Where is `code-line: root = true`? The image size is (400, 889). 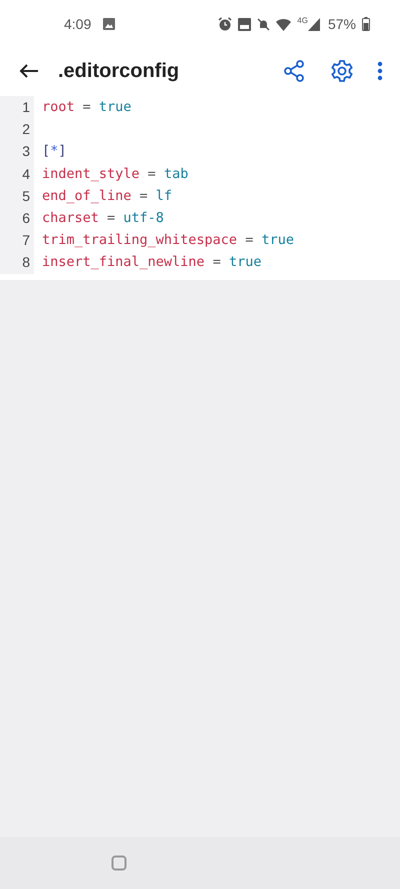
code-line: root = true is located at coordinates (87, 107).